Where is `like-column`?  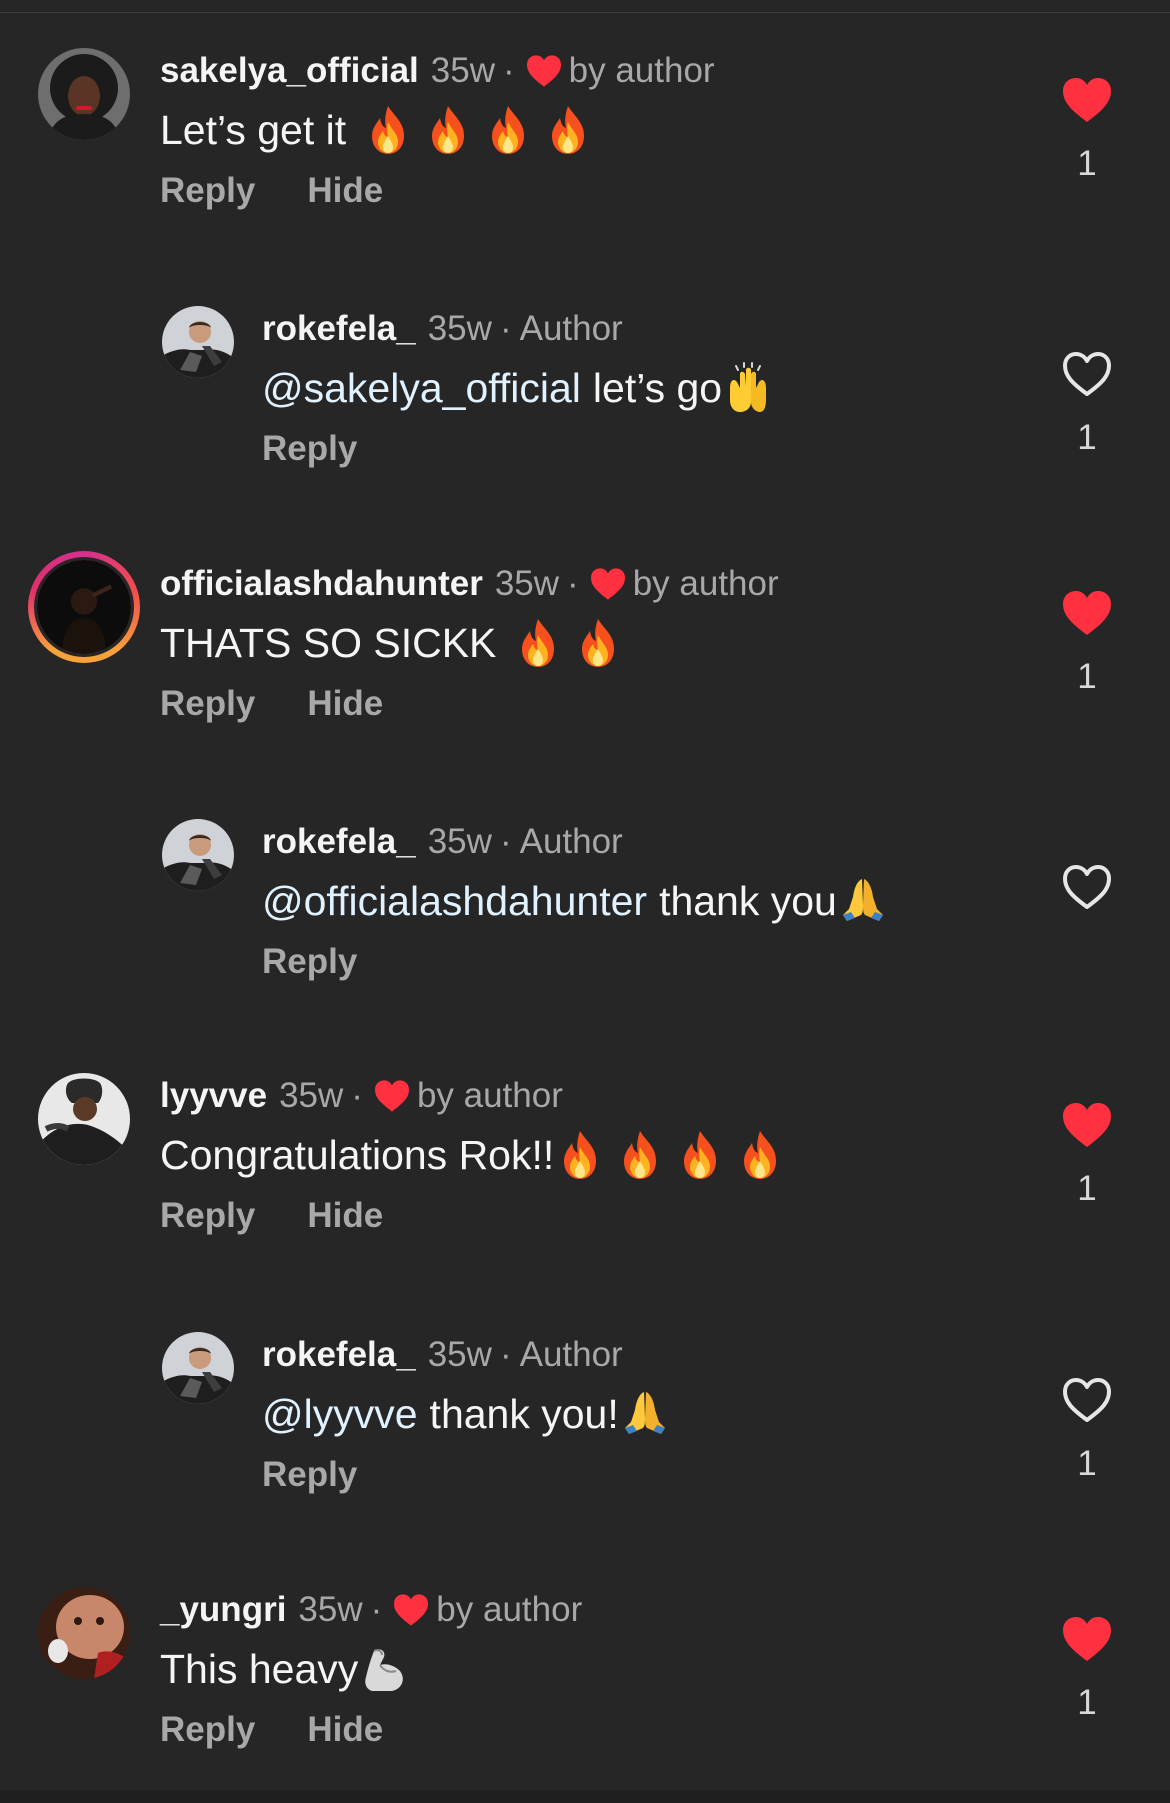 like-column is located at coordinates (1087, 887).